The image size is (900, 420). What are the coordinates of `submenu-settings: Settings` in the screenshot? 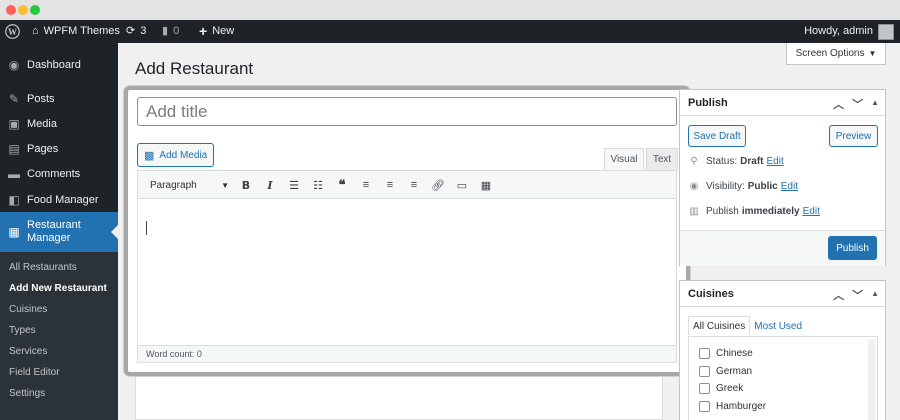 It's located at (27, 393).